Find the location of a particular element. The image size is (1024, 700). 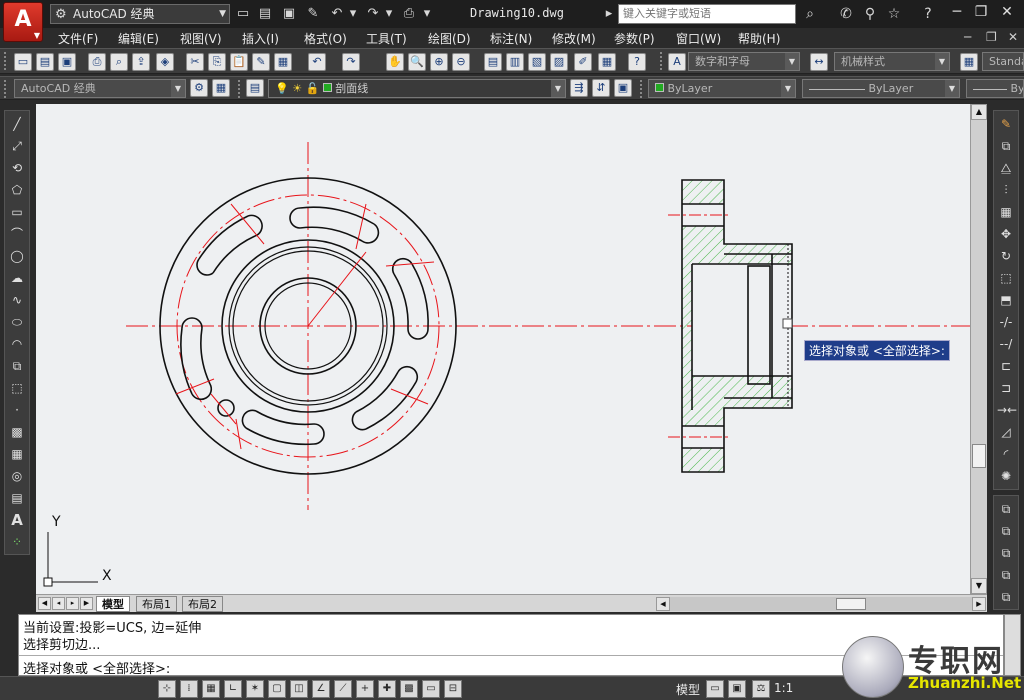

region-icon: ◎ is located at coordinates (17, 476).